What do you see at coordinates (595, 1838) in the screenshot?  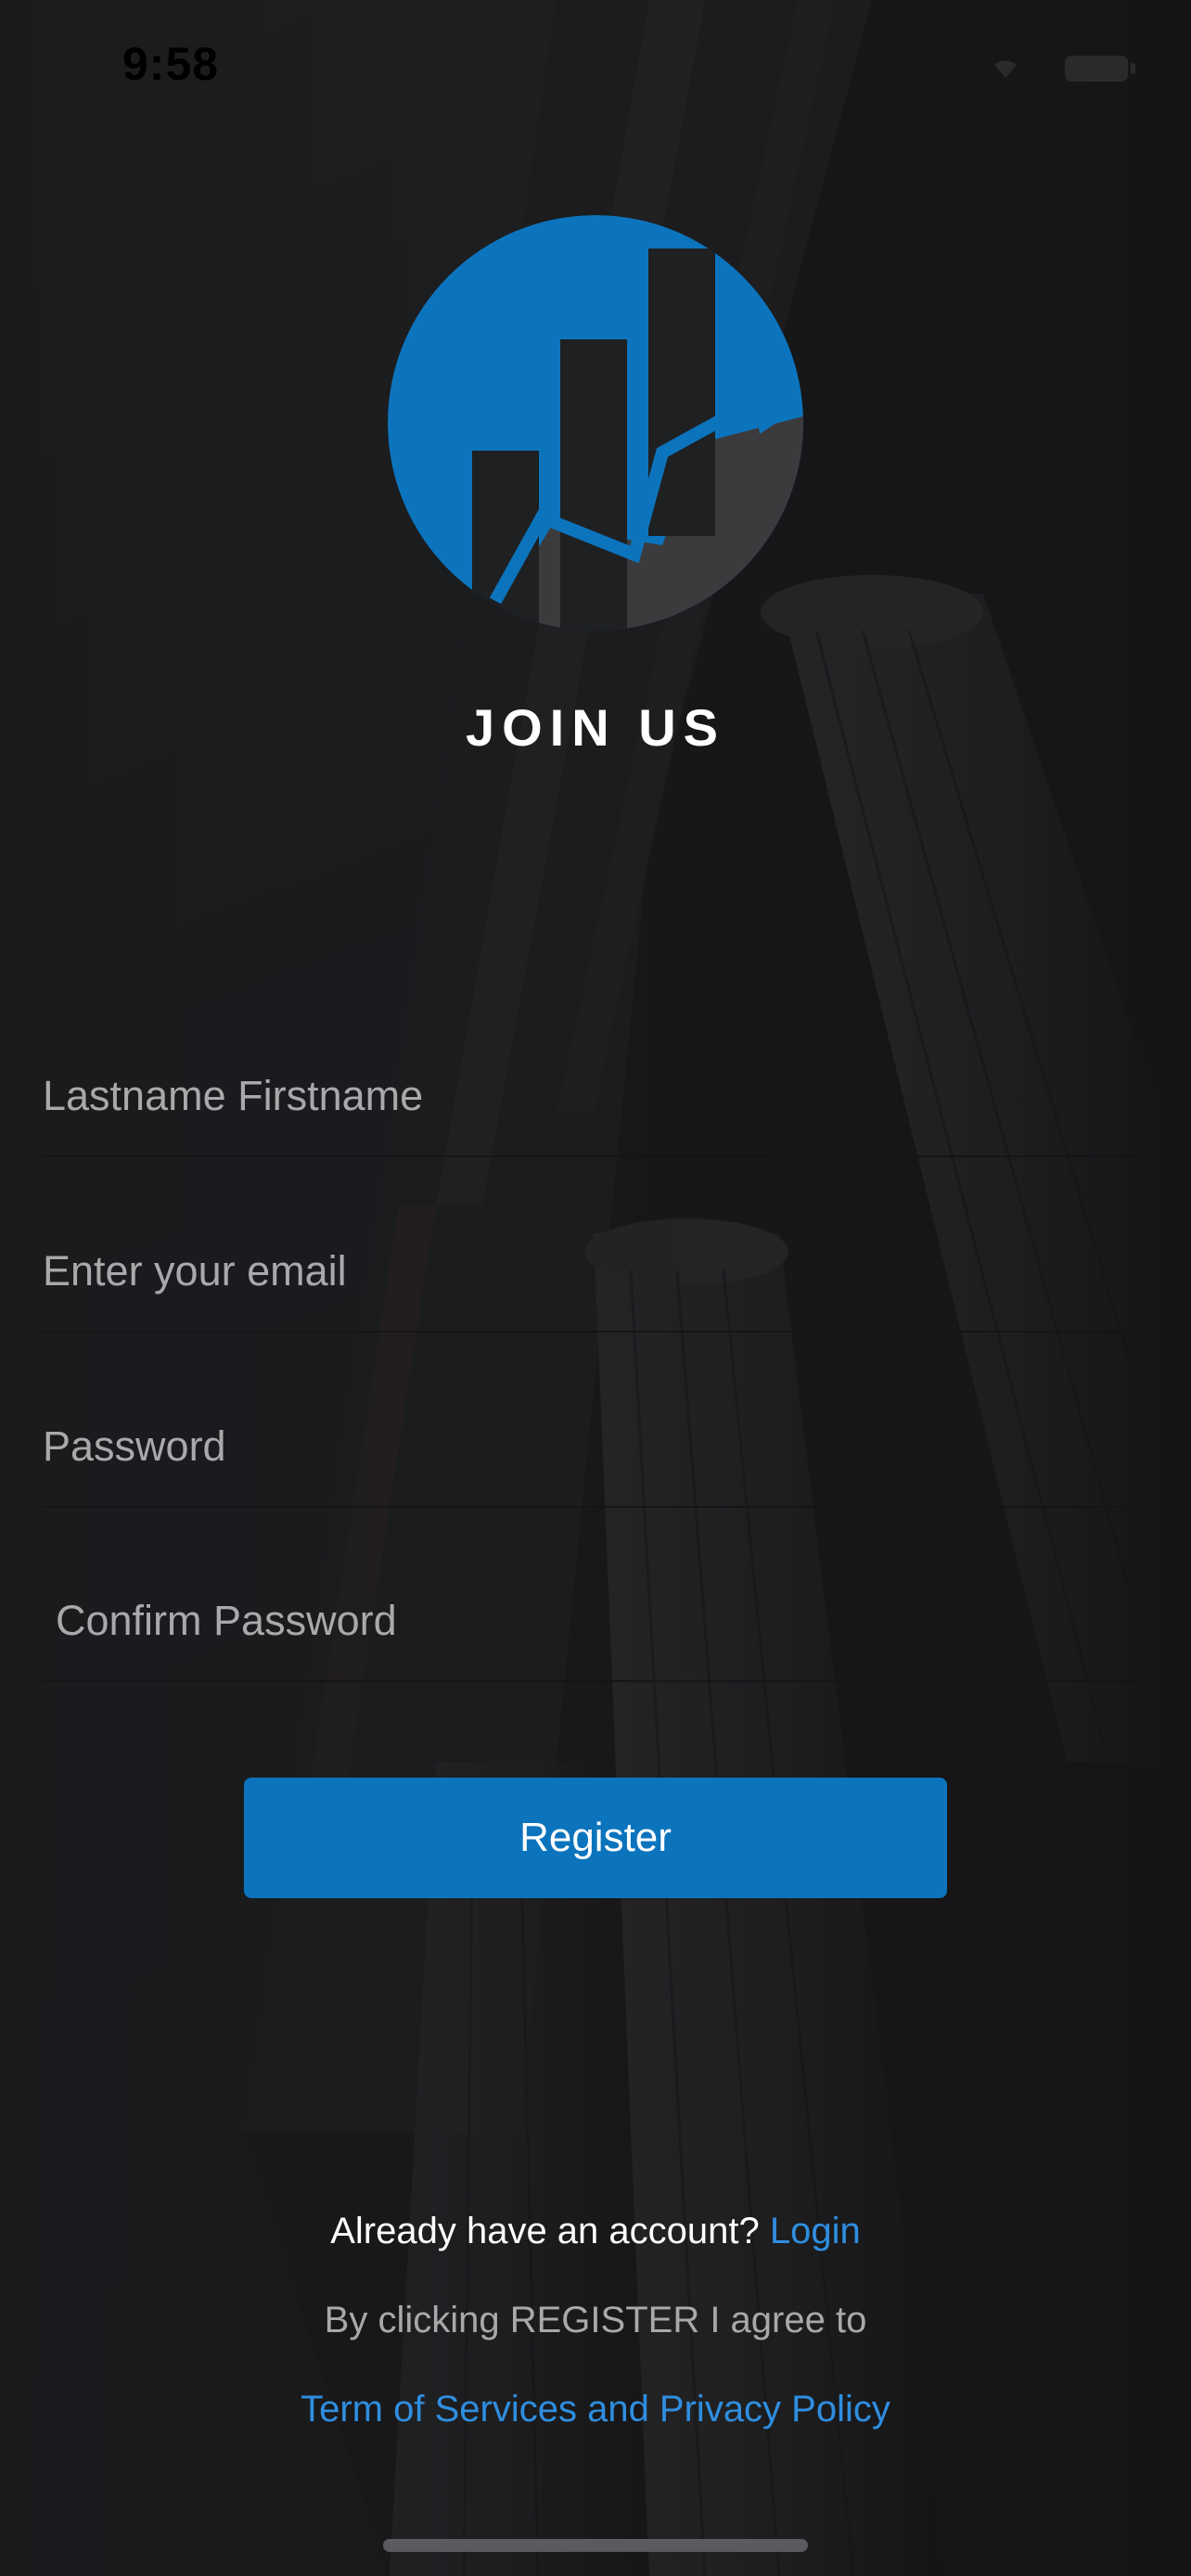 I see `register-button: Register` at bounding box center [595, 1838].